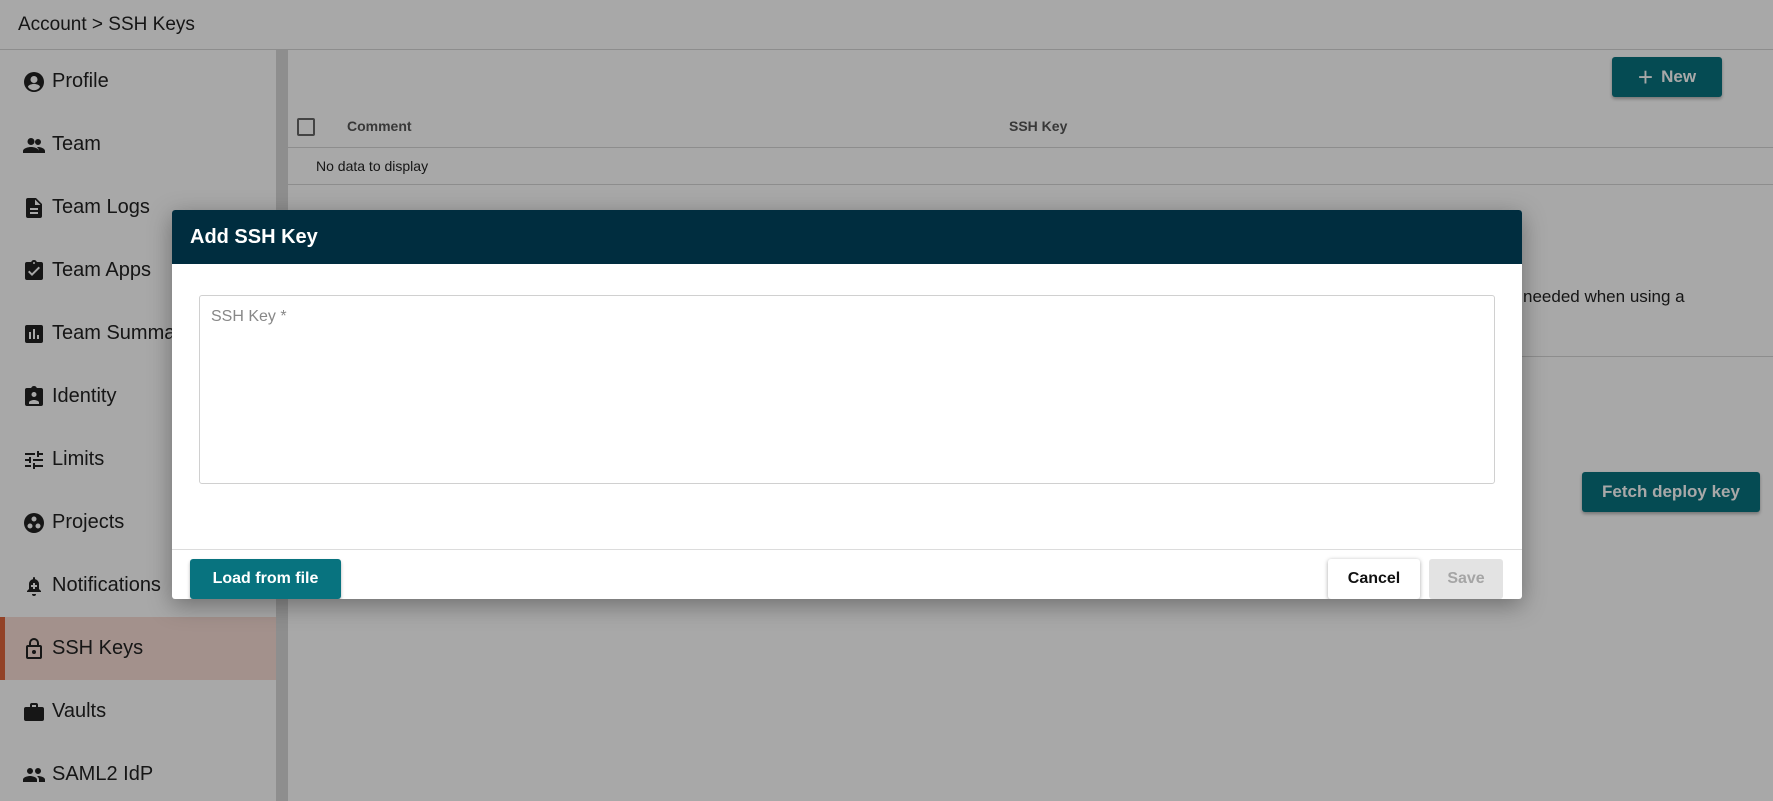 Image resolution: width=1773 pixels, height=801 pixels. I want to click on save-button: Save, so click(1466, 579).